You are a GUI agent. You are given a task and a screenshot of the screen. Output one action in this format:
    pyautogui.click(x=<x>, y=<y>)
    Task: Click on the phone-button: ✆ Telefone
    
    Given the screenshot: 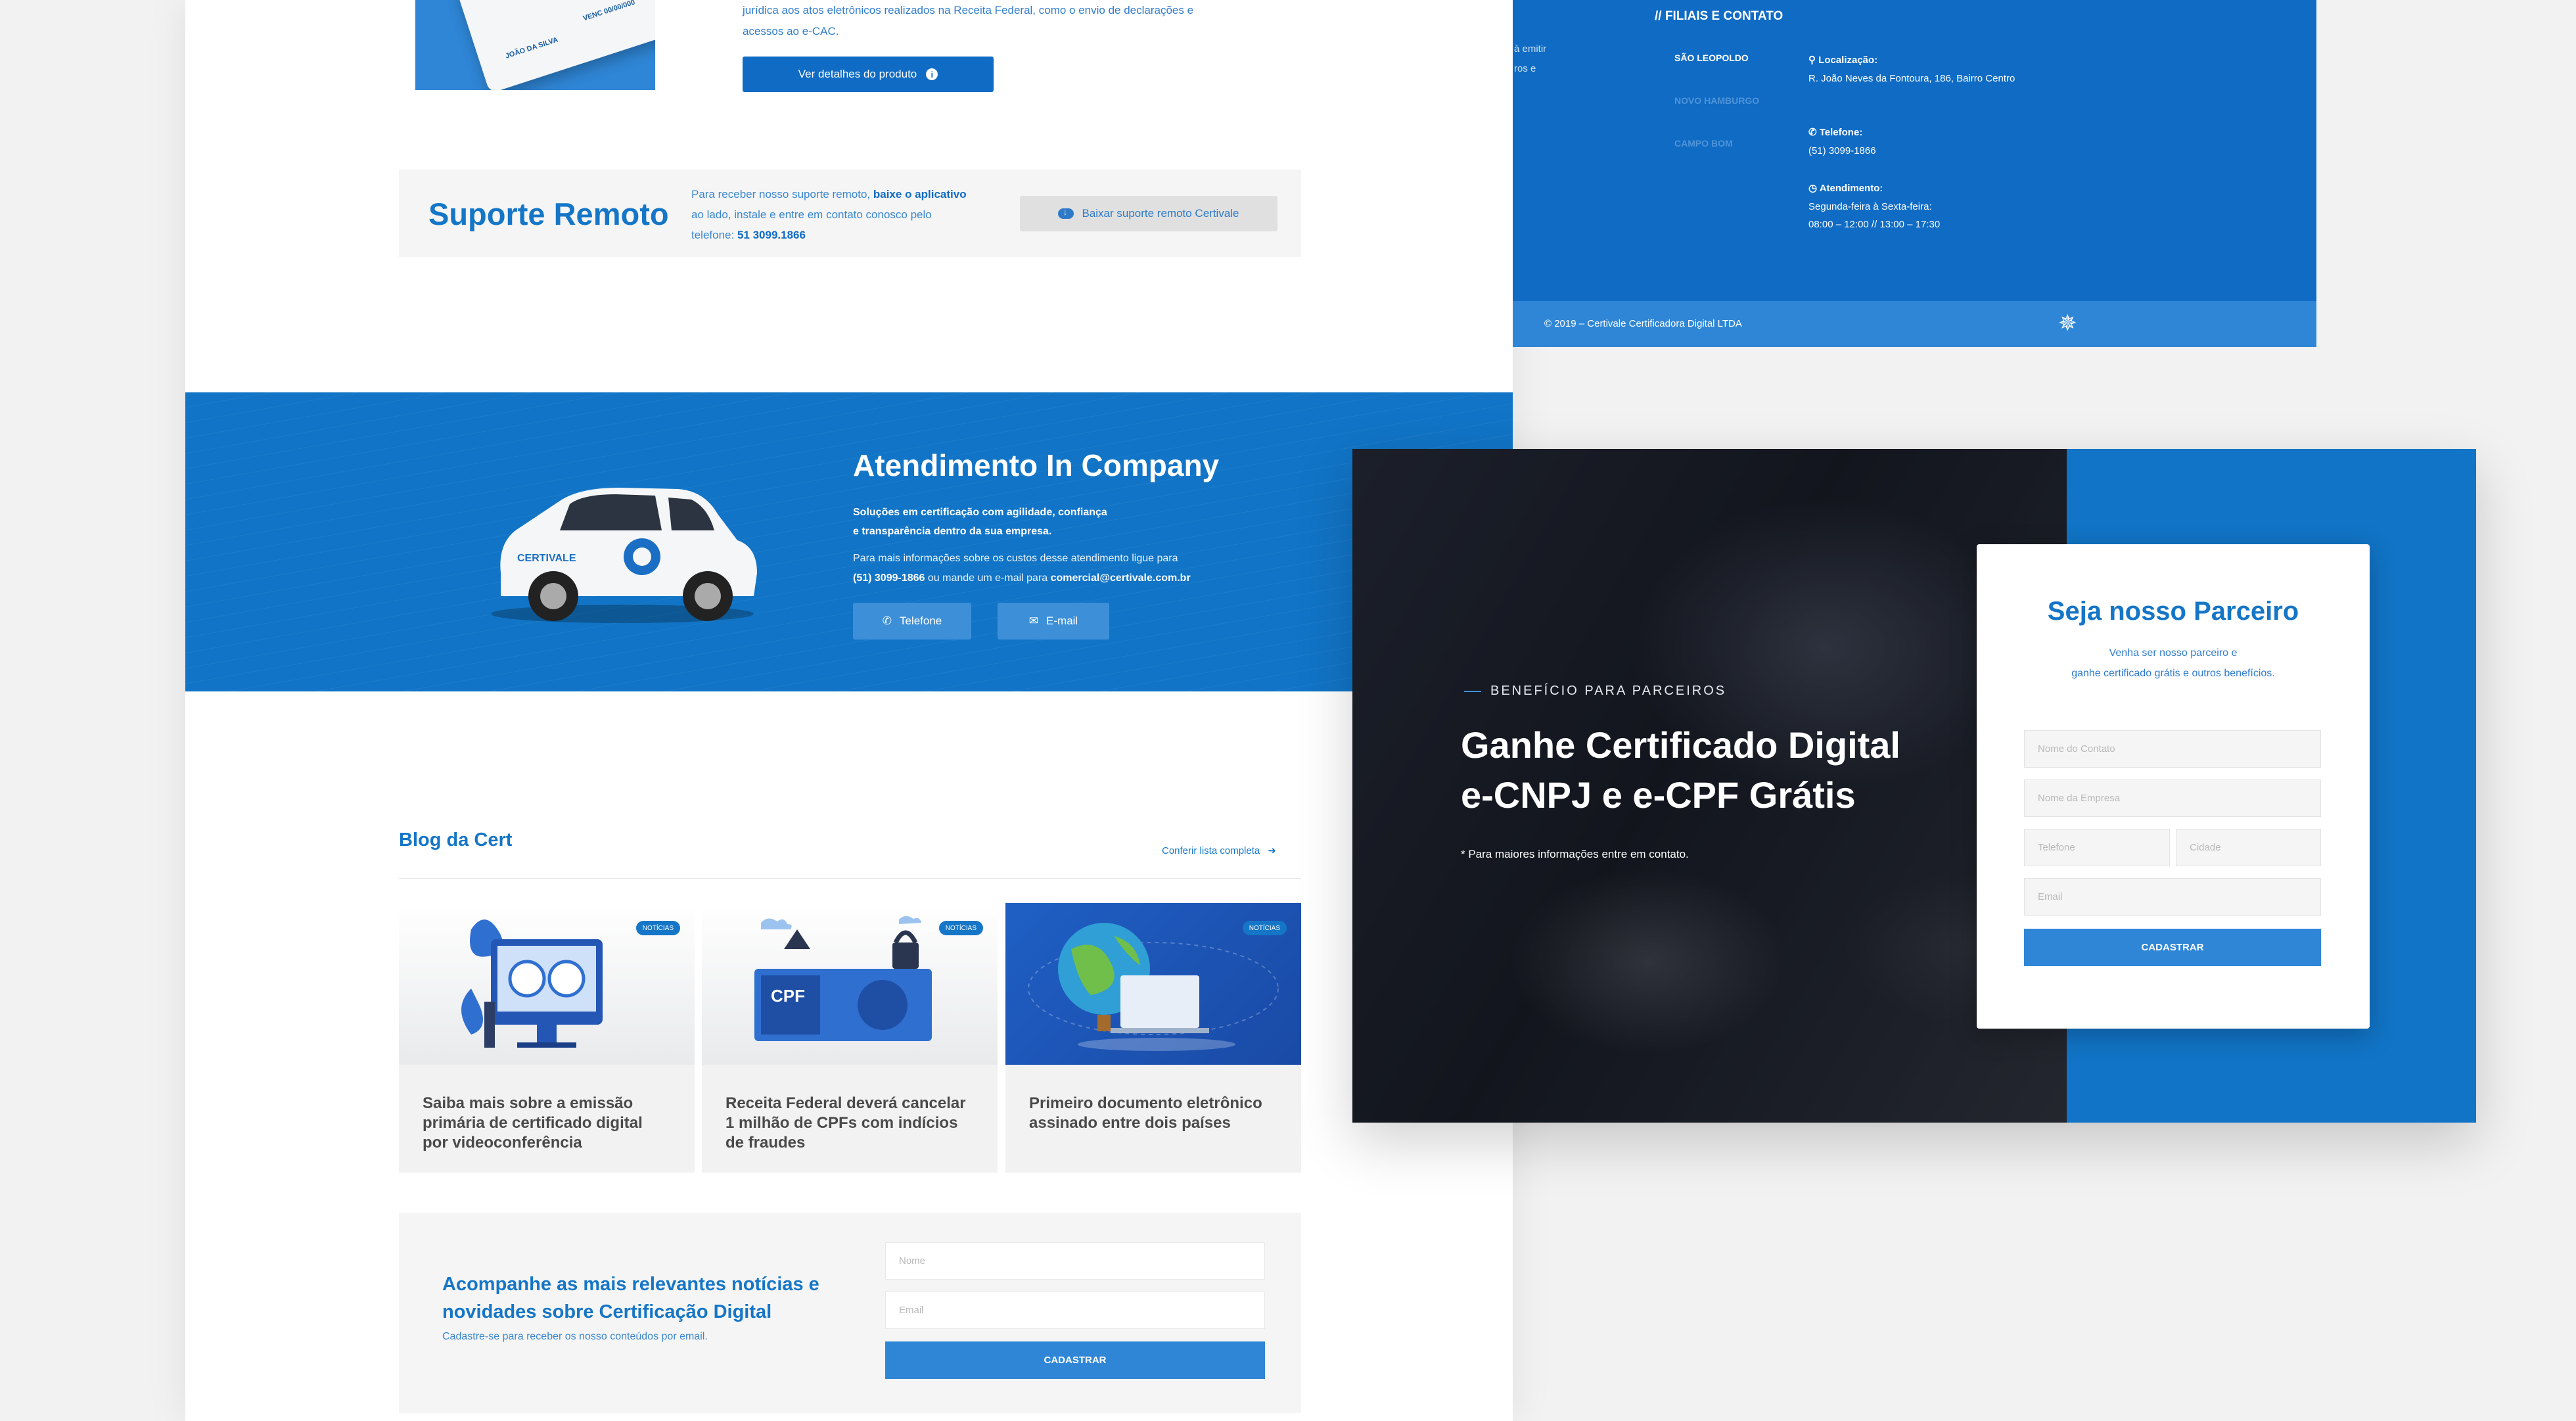 What is the action you would take?
    pyautogui.click(x=912, y=621)
    